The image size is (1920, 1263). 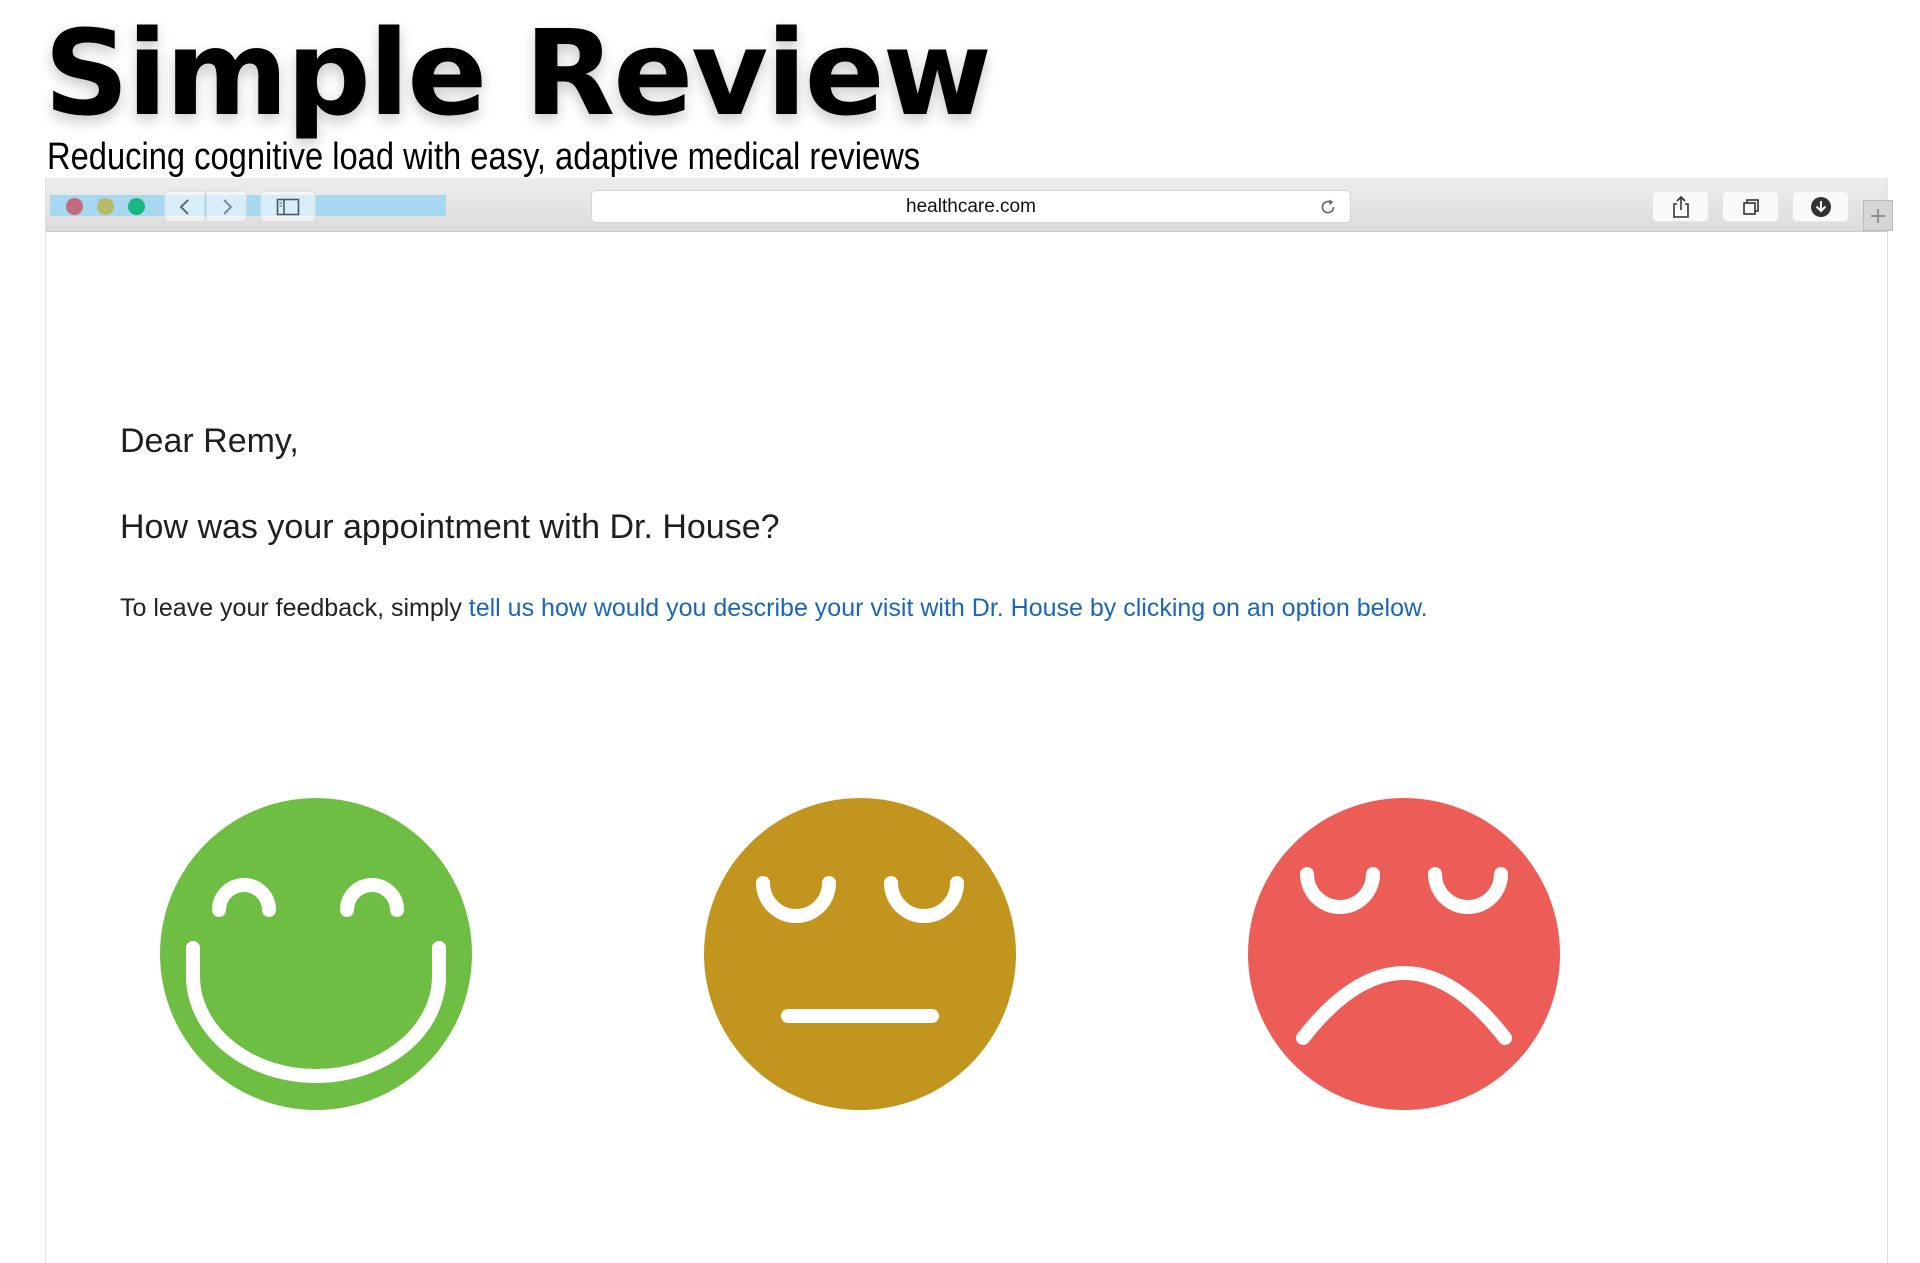 I want to click on sidebar-icon, so click(x=288, y=206).